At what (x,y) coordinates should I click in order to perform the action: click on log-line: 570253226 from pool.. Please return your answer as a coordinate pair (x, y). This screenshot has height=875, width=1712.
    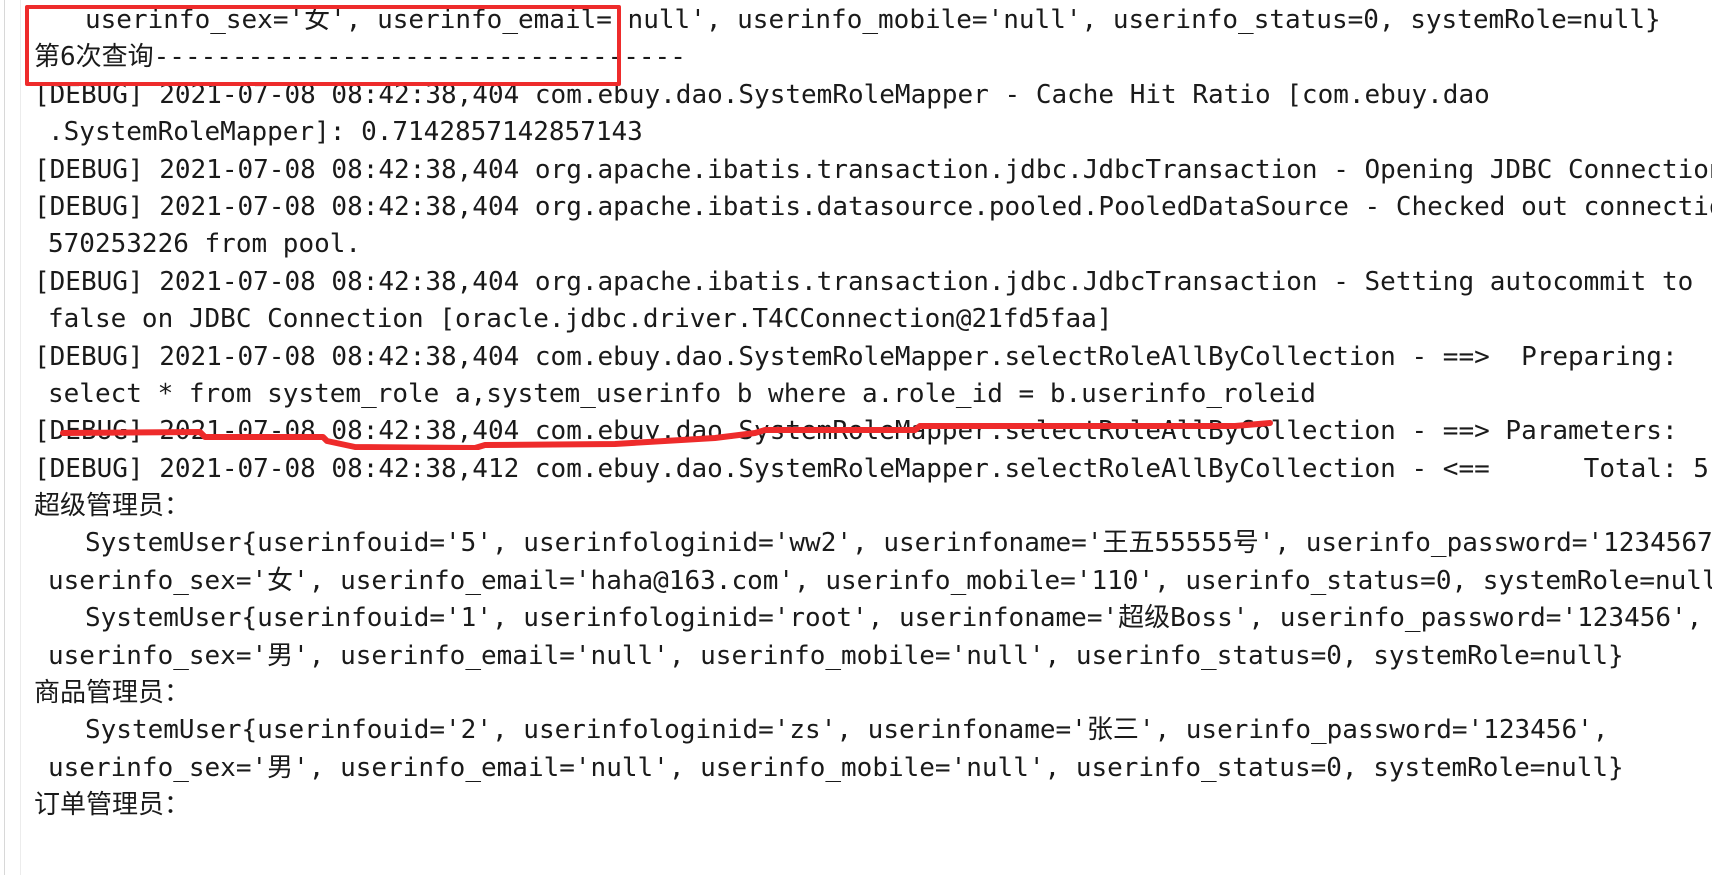
    Looking at the image, I should click on (856, 244).